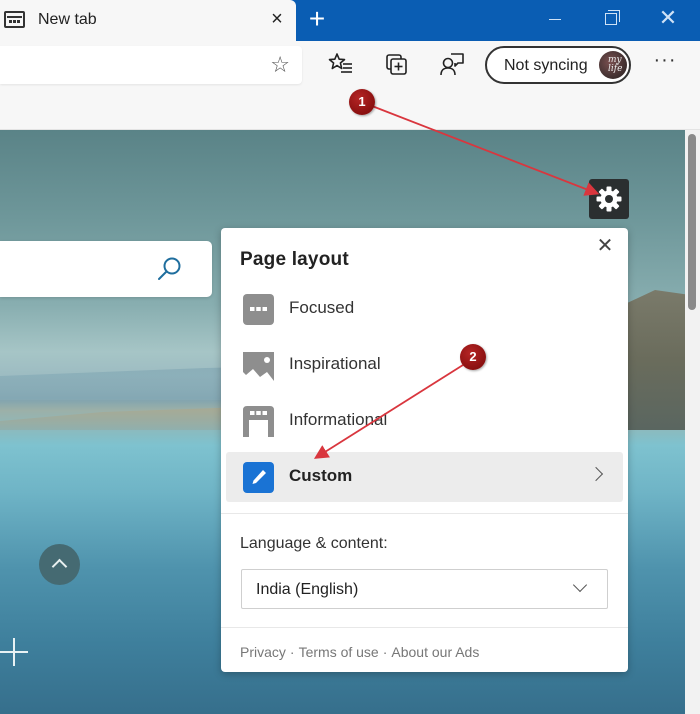 This screenshot has width=700, height=714. What do you see at coordinates (424, 309) in the screenshot?
I see `layout-option-focused: Focused` at bounding box center [424, 309].